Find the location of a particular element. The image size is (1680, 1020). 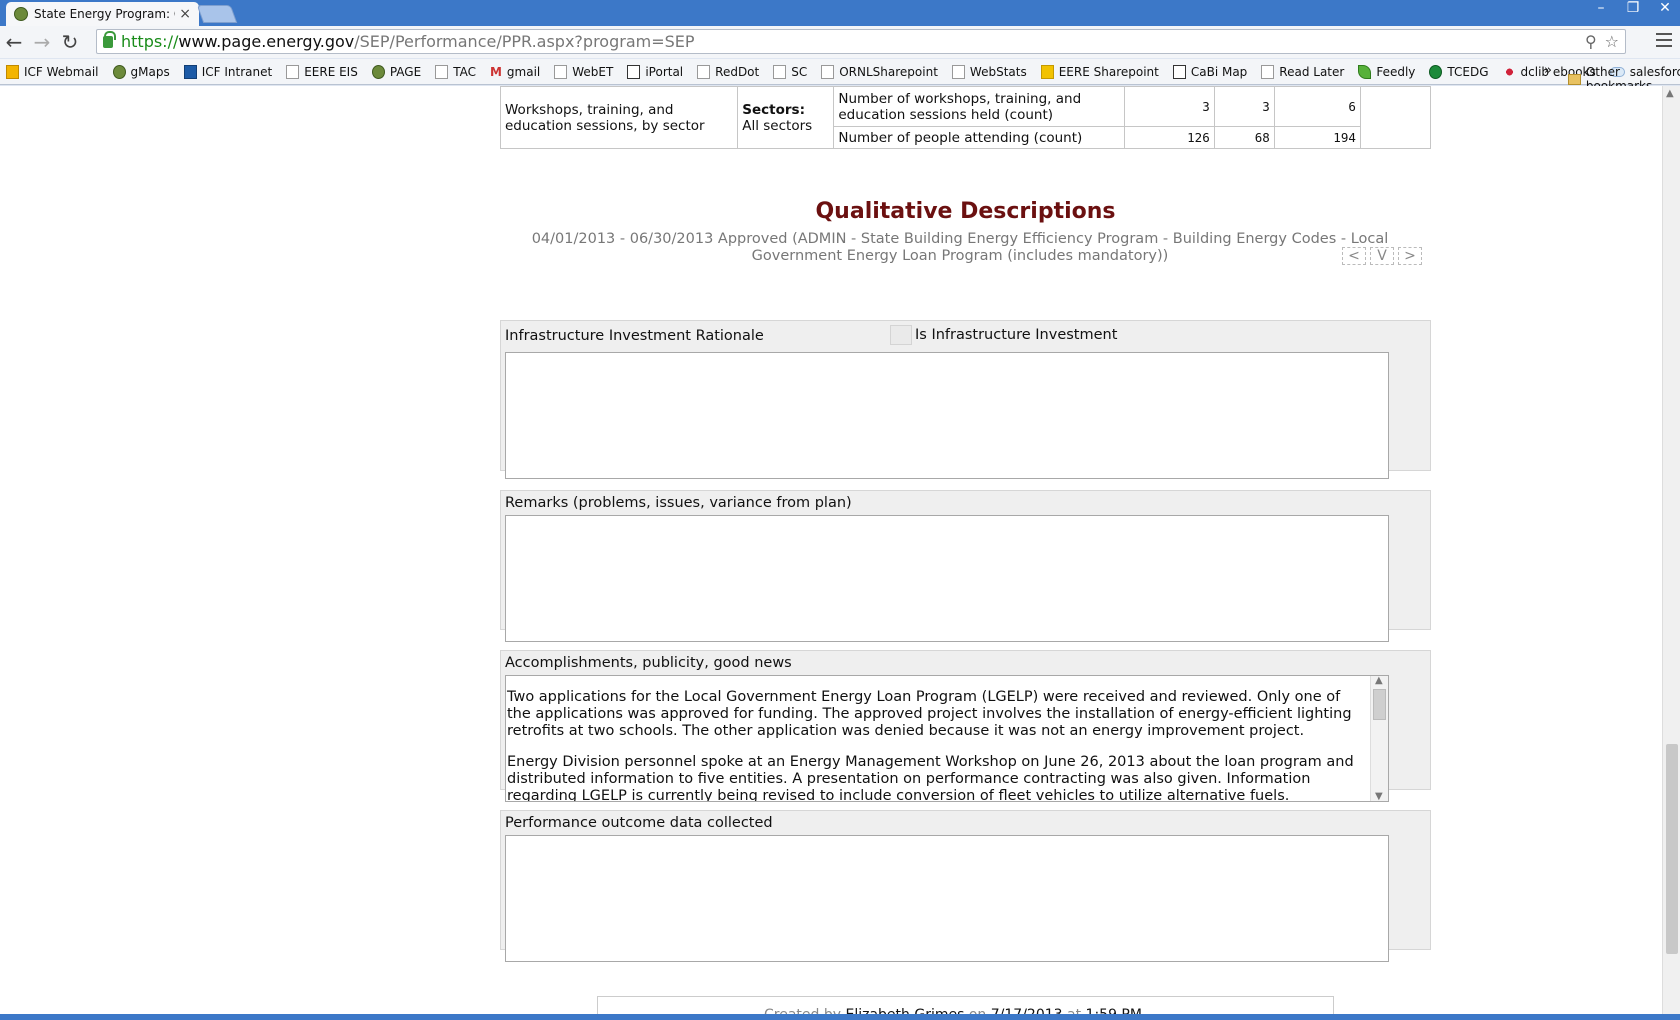

bookmark-item: ORNLSharepoint is located at coordinates (879, 71).